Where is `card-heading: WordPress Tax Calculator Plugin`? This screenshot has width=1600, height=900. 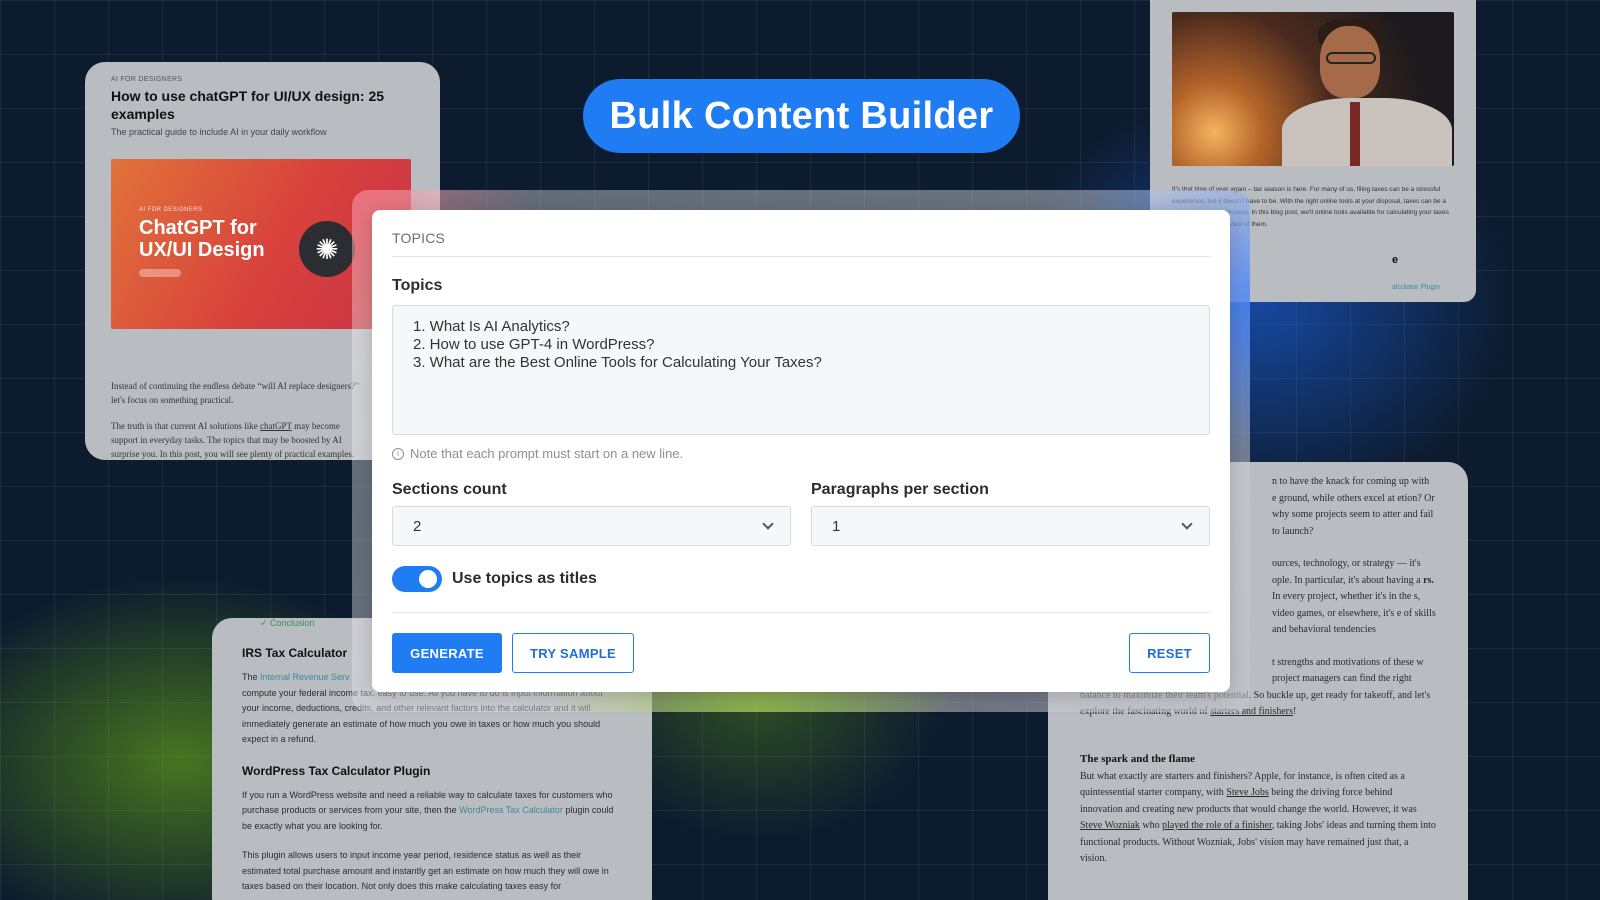 card-heading: WordPress Tax Calculator Plugin is located at coordinates (336, 770).